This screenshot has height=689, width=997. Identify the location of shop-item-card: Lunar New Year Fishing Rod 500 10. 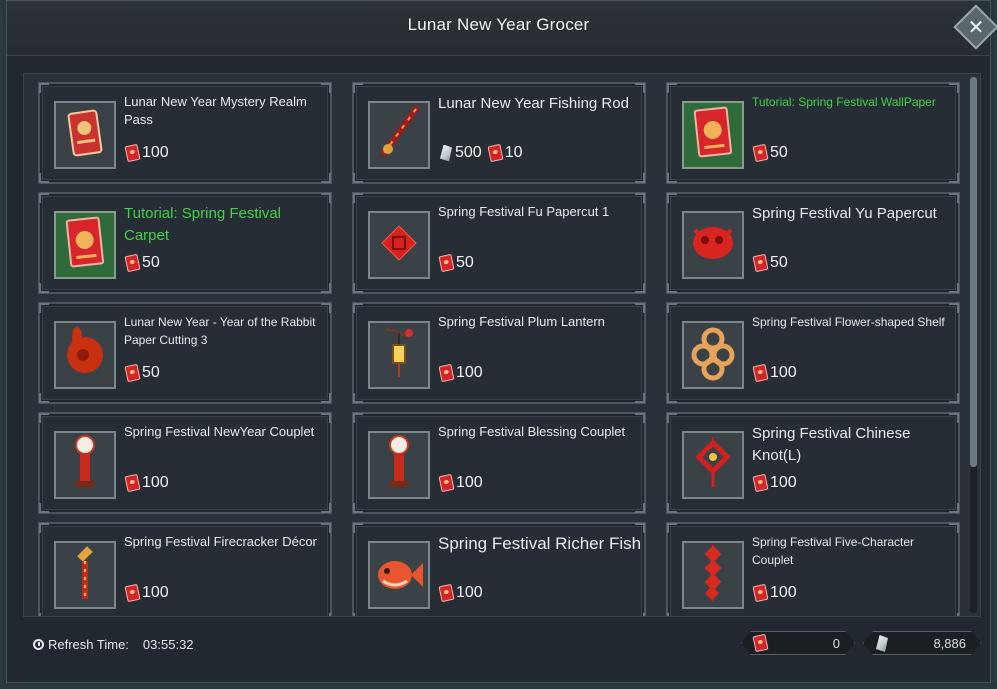
(499, 133).